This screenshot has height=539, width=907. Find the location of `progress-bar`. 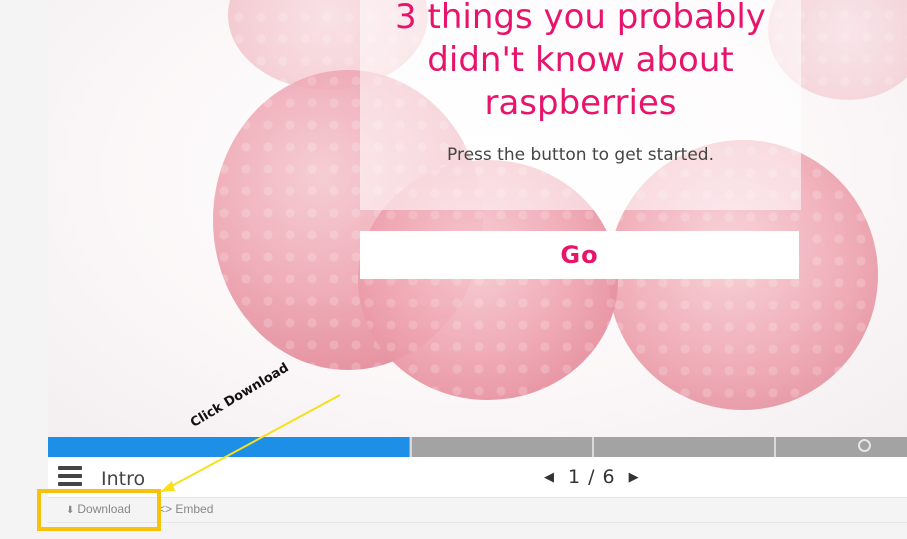

progress-bar is located at coordinates (477, 447).